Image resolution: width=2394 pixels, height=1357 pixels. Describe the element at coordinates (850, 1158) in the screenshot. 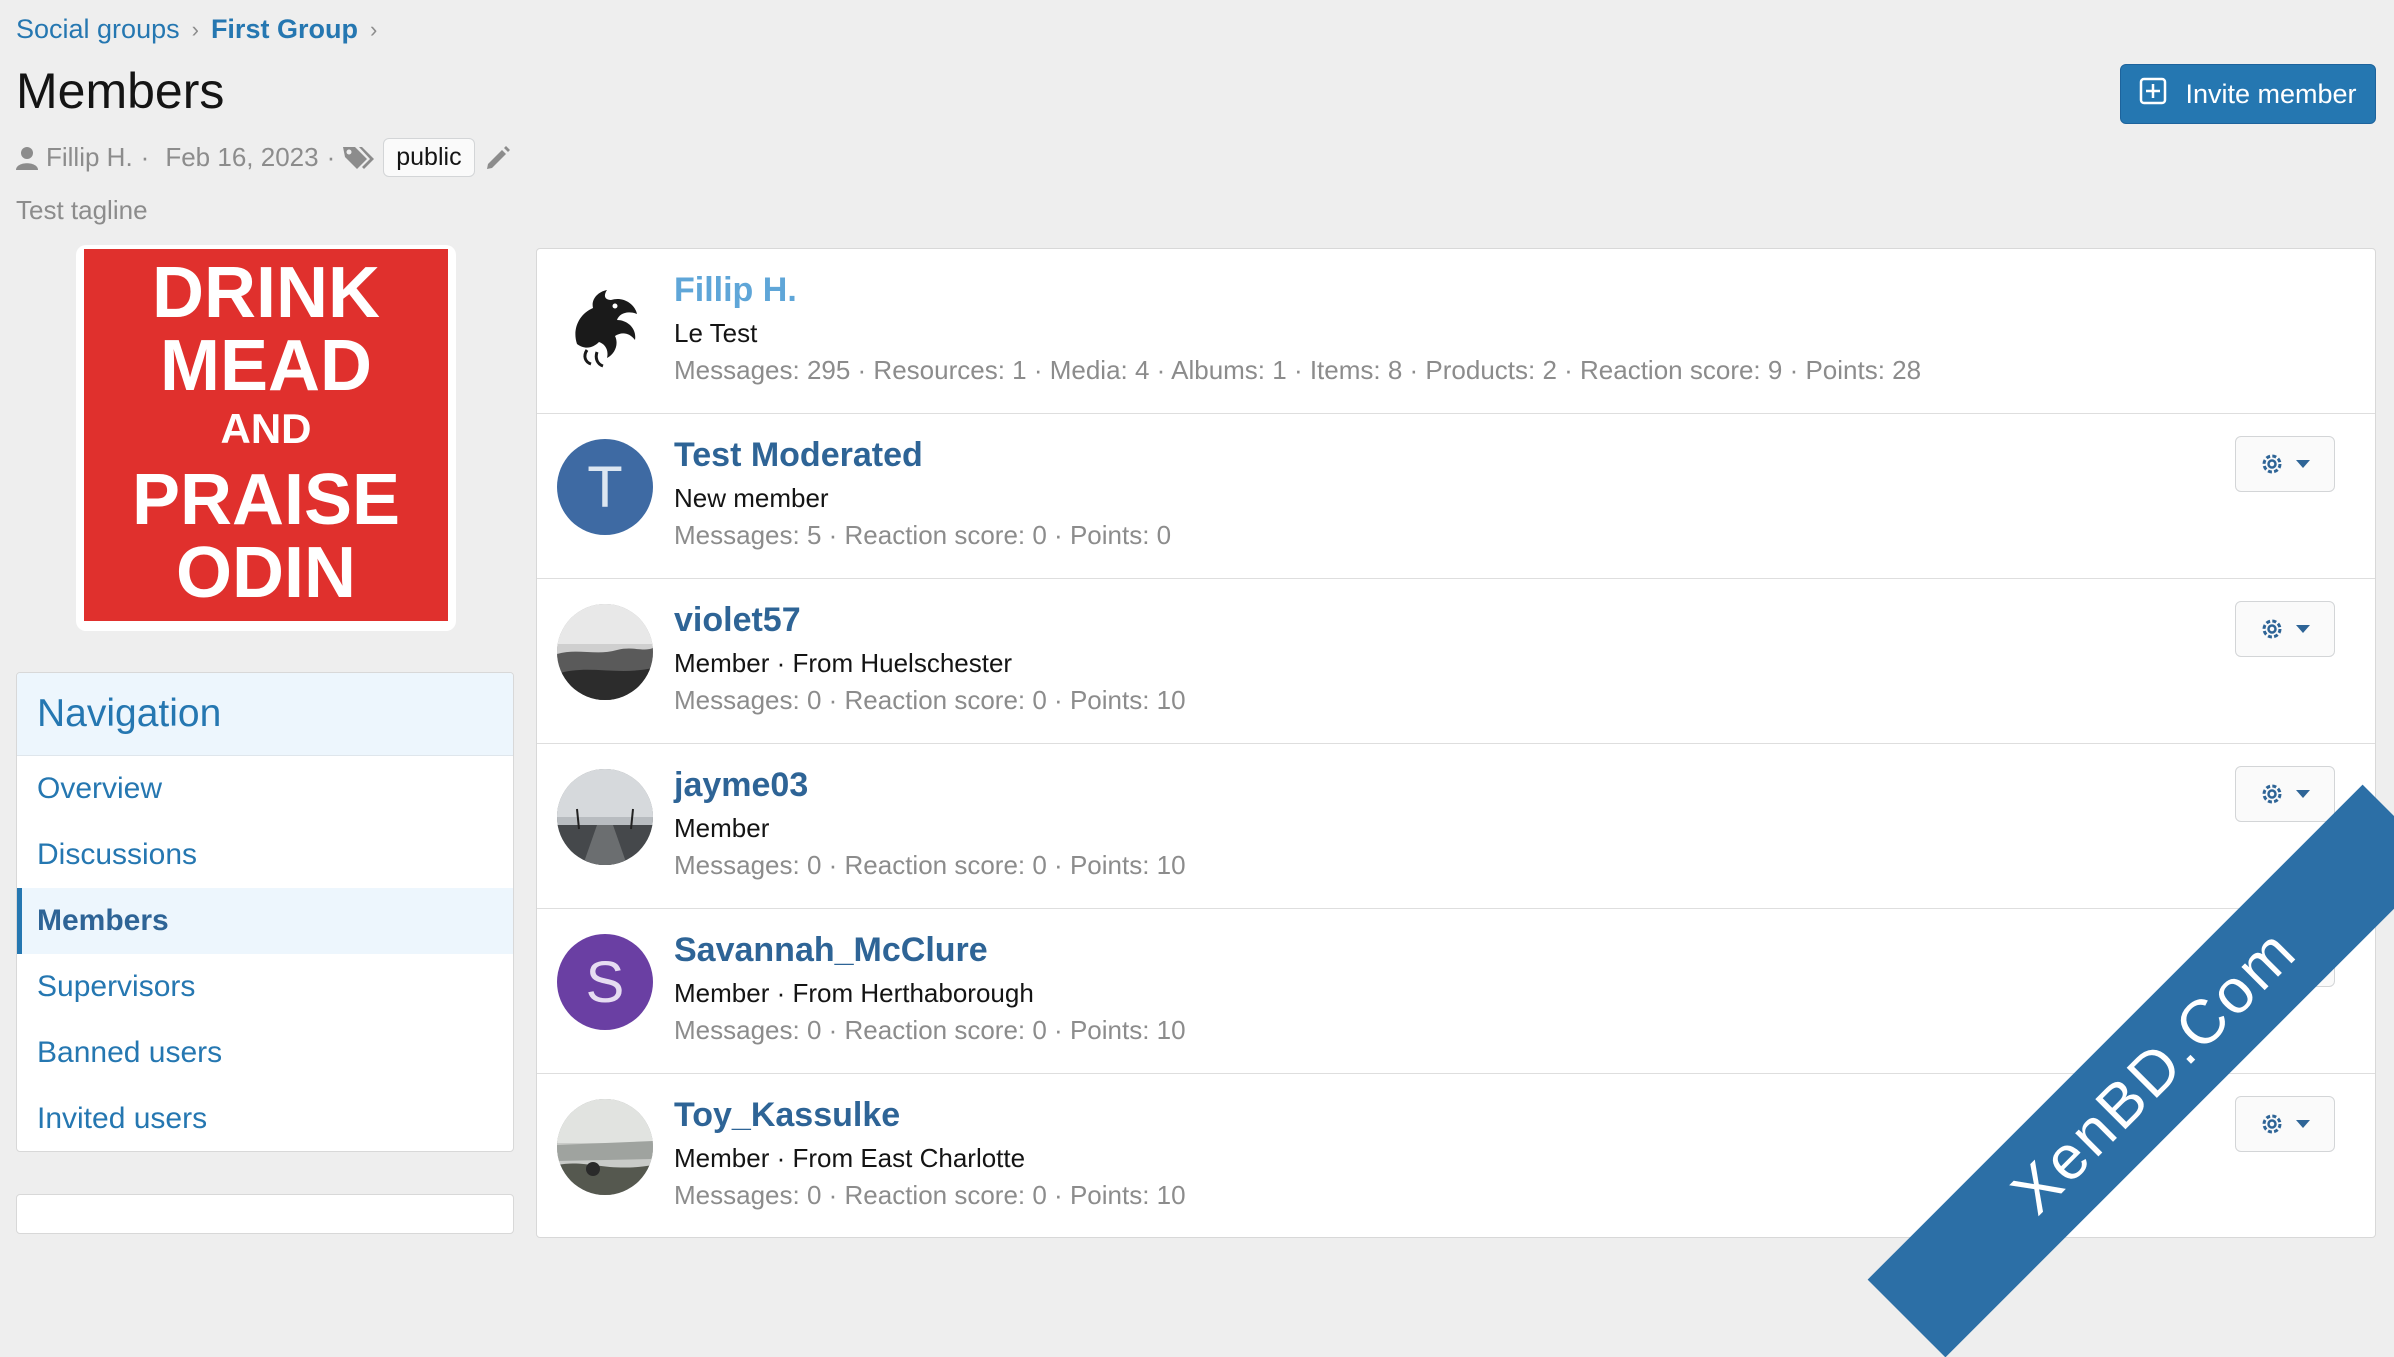

I see `member-title: Member · From East Charlotte` at that location.